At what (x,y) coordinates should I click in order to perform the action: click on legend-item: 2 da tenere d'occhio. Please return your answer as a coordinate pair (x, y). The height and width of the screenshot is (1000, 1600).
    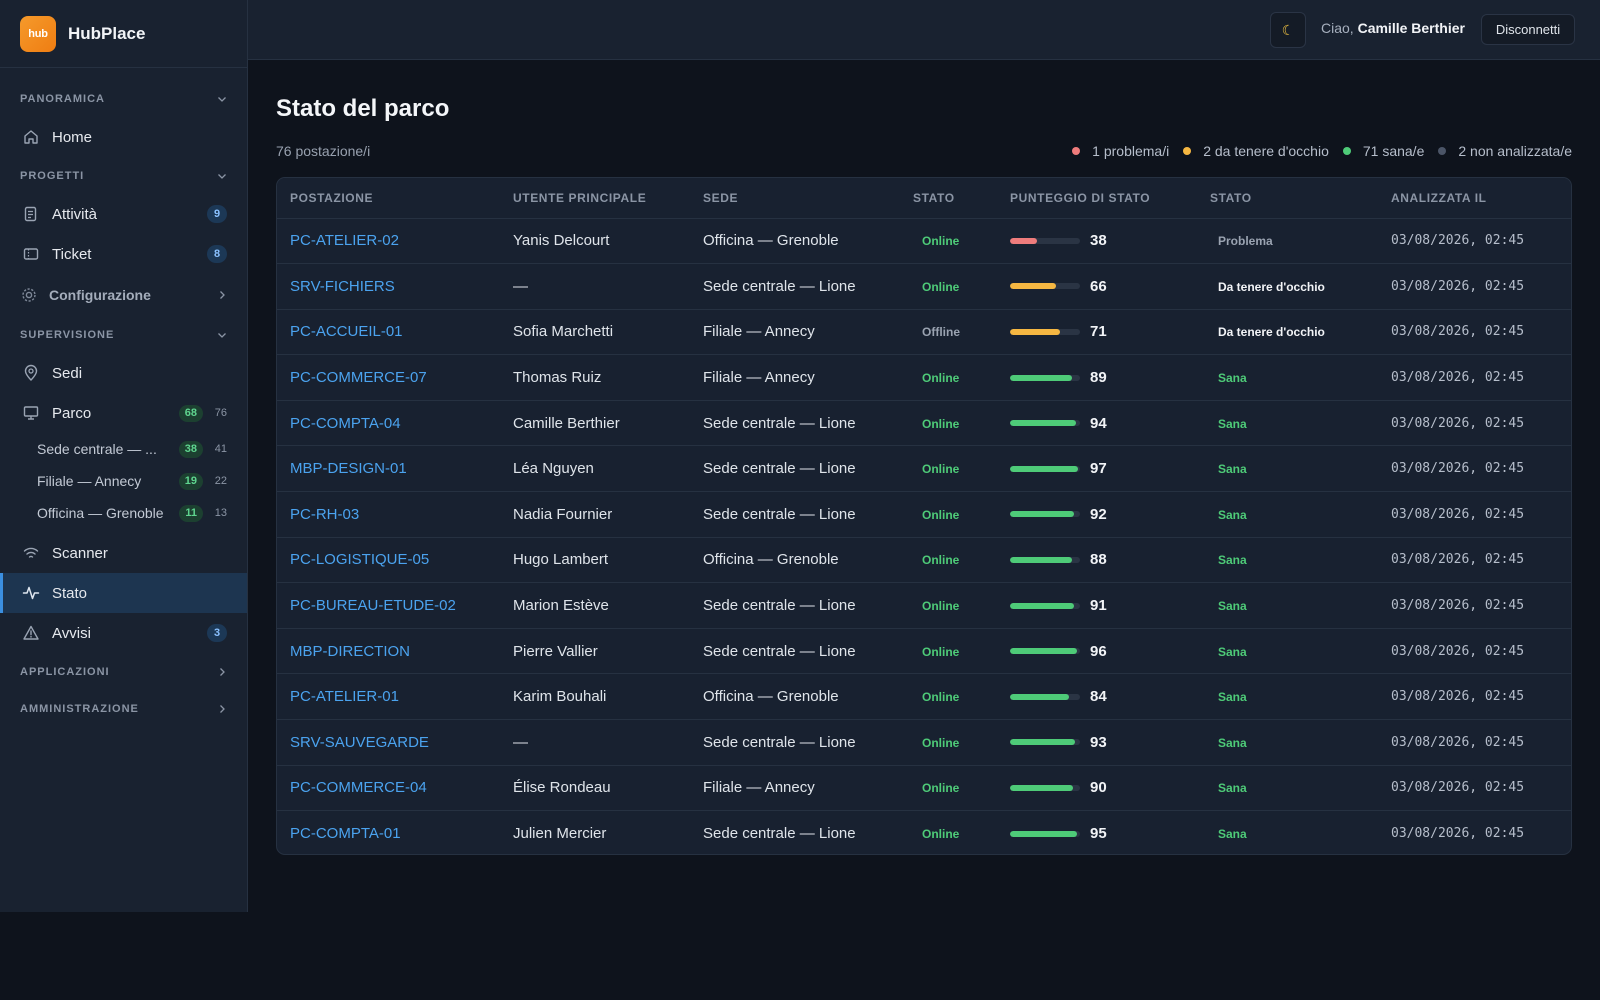
    Looking at the image, I should click on (1256, 151).